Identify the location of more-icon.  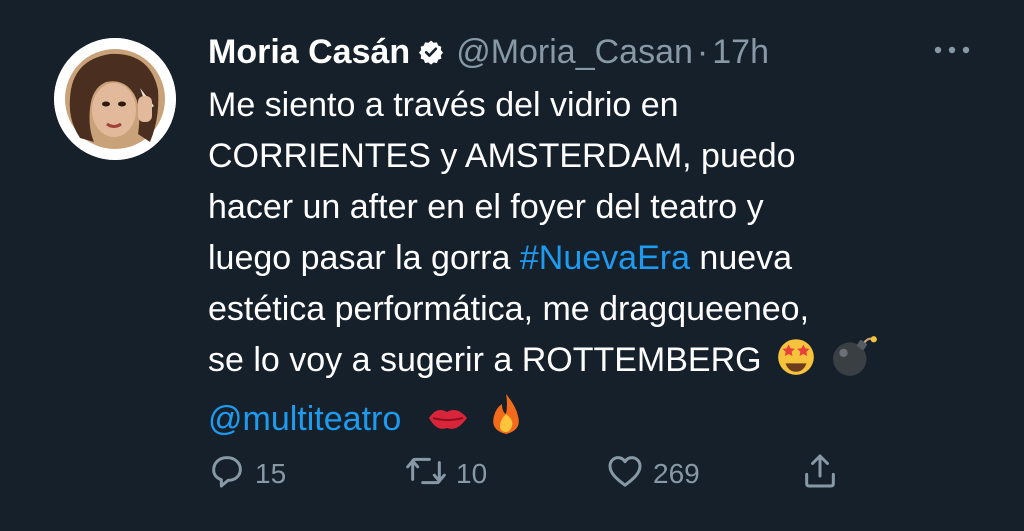
(952, 50).